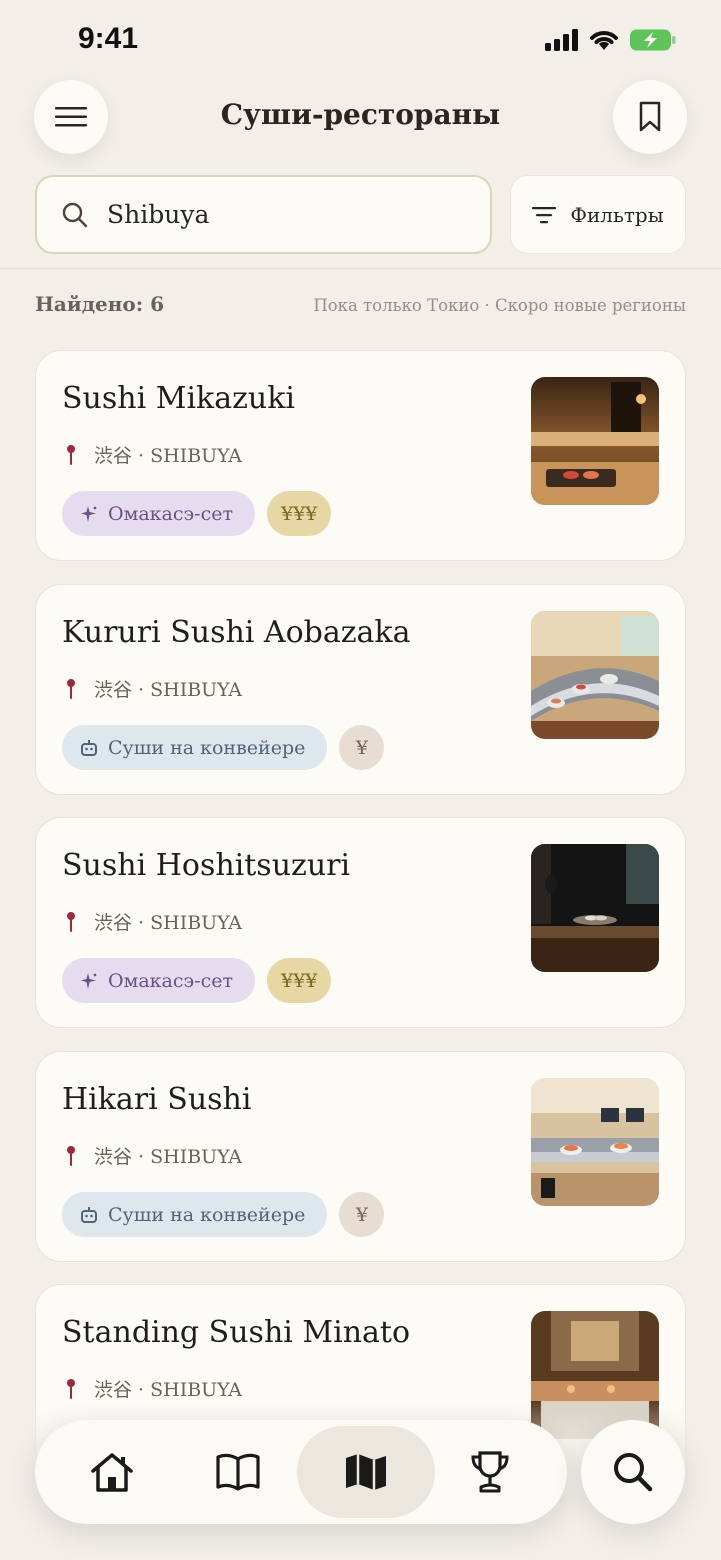  Describe the element at coordinates (108, 38) in the screenshot. I see `status-time: 9:41` at that location.